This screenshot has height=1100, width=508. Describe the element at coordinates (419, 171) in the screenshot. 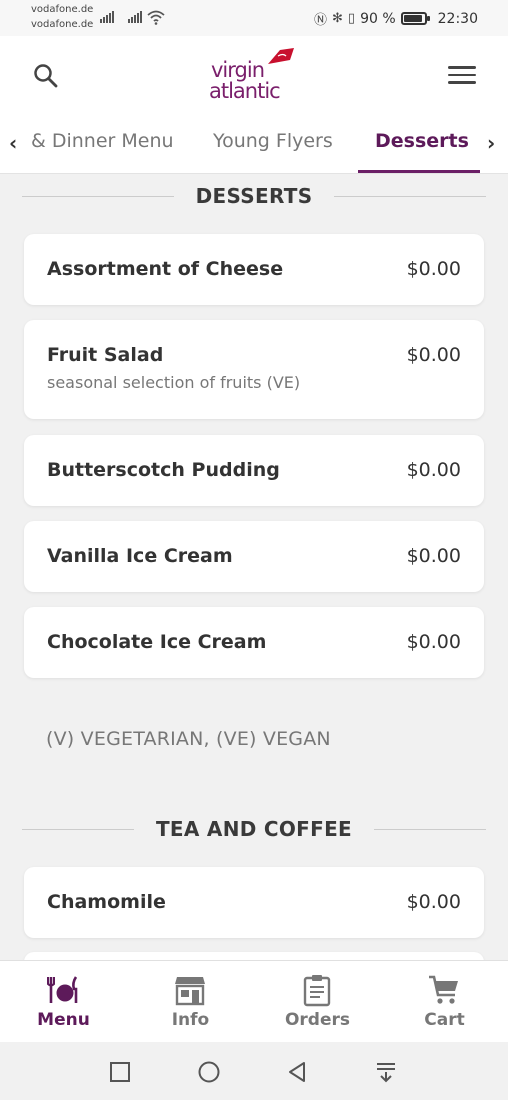

I see `active-tab-indicator` at that location.